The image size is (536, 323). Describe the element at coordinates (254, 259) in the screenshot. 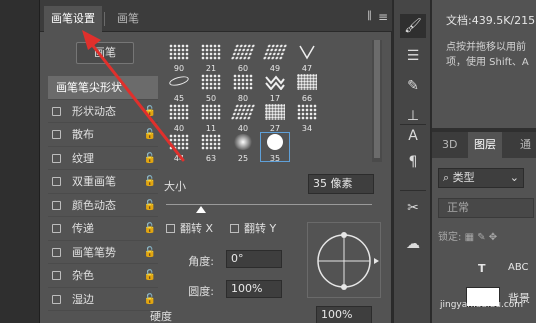

I see `angle-input: 0°` at that location.